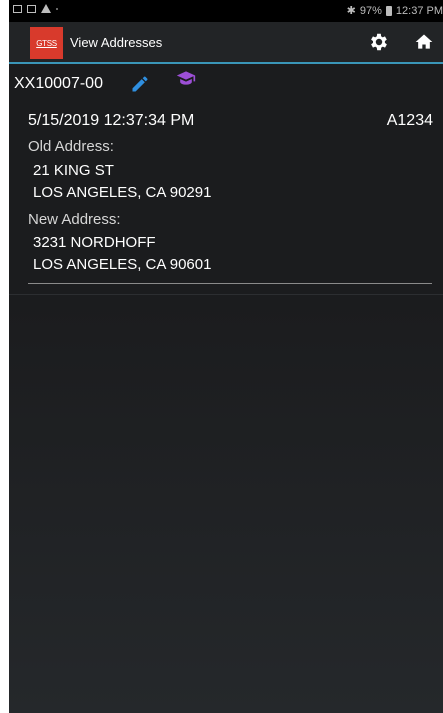 The image size is (443, 713). I want to click on old-address-line2: LOS ANGELES, CA 90291, so click(122, 192).